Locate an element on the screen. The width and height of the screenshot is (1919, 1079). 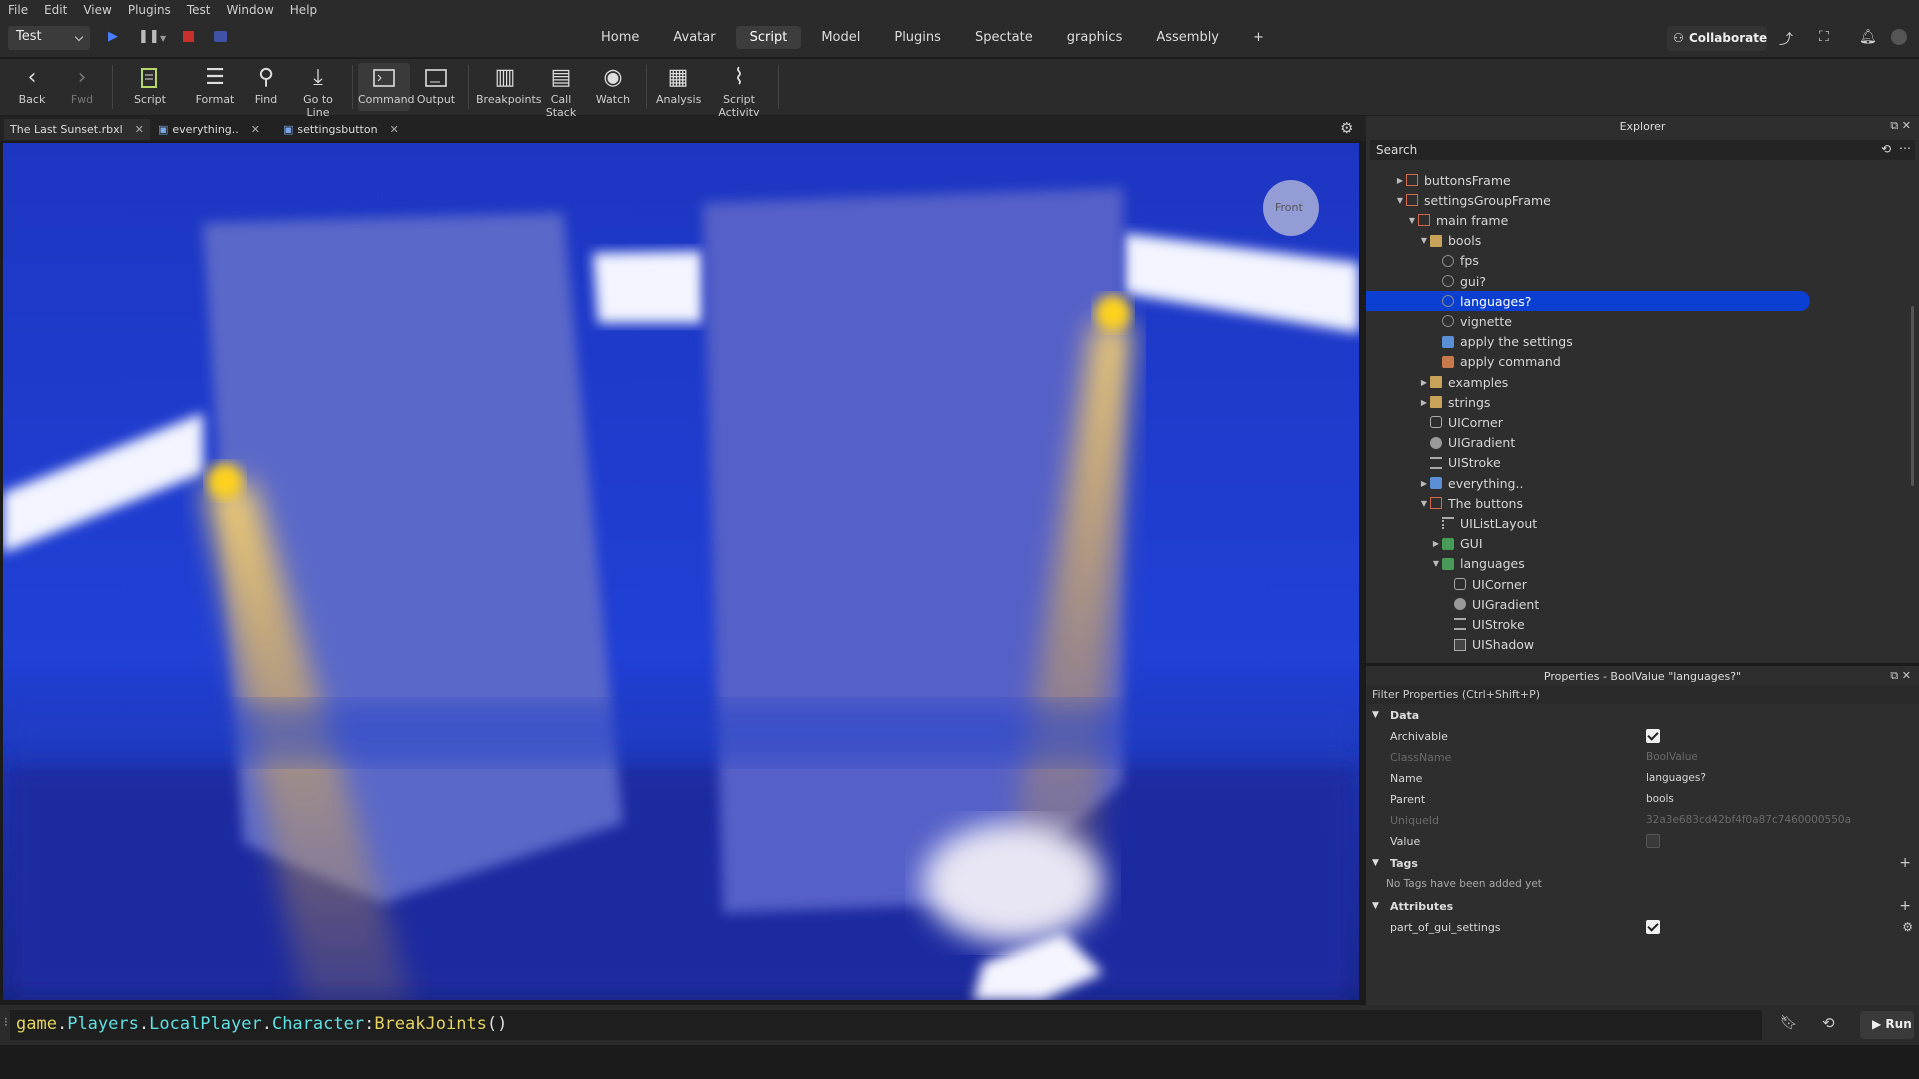
play-options-chevron-icon: ▼ is located at coordinates (163, 38).